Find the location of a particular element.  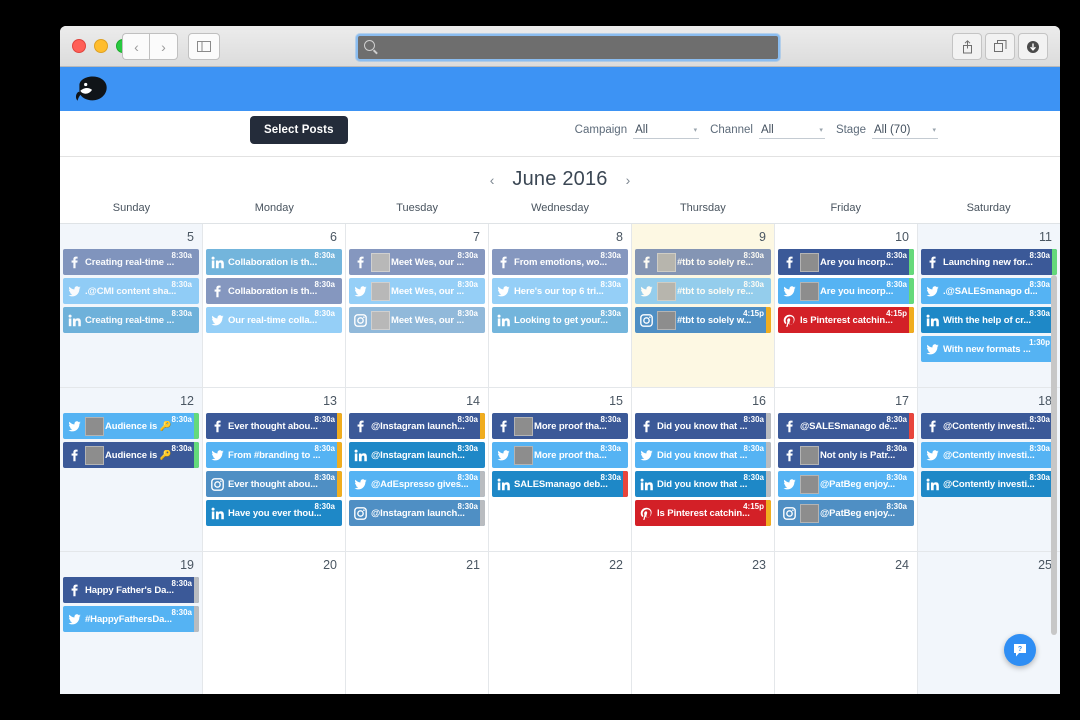

calendar-post-item: Here's our top 6 tri... 8:30a is located at coordinates (560, 291).